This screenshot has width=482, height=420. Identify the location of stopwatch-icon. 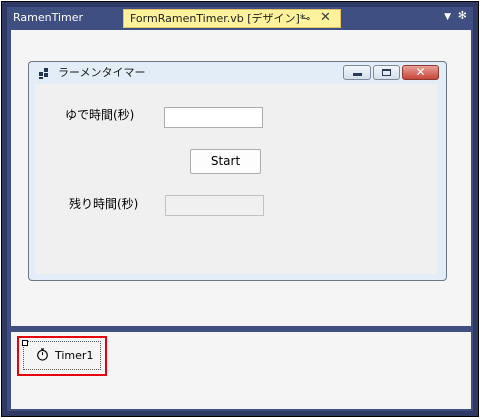
(42, 354).